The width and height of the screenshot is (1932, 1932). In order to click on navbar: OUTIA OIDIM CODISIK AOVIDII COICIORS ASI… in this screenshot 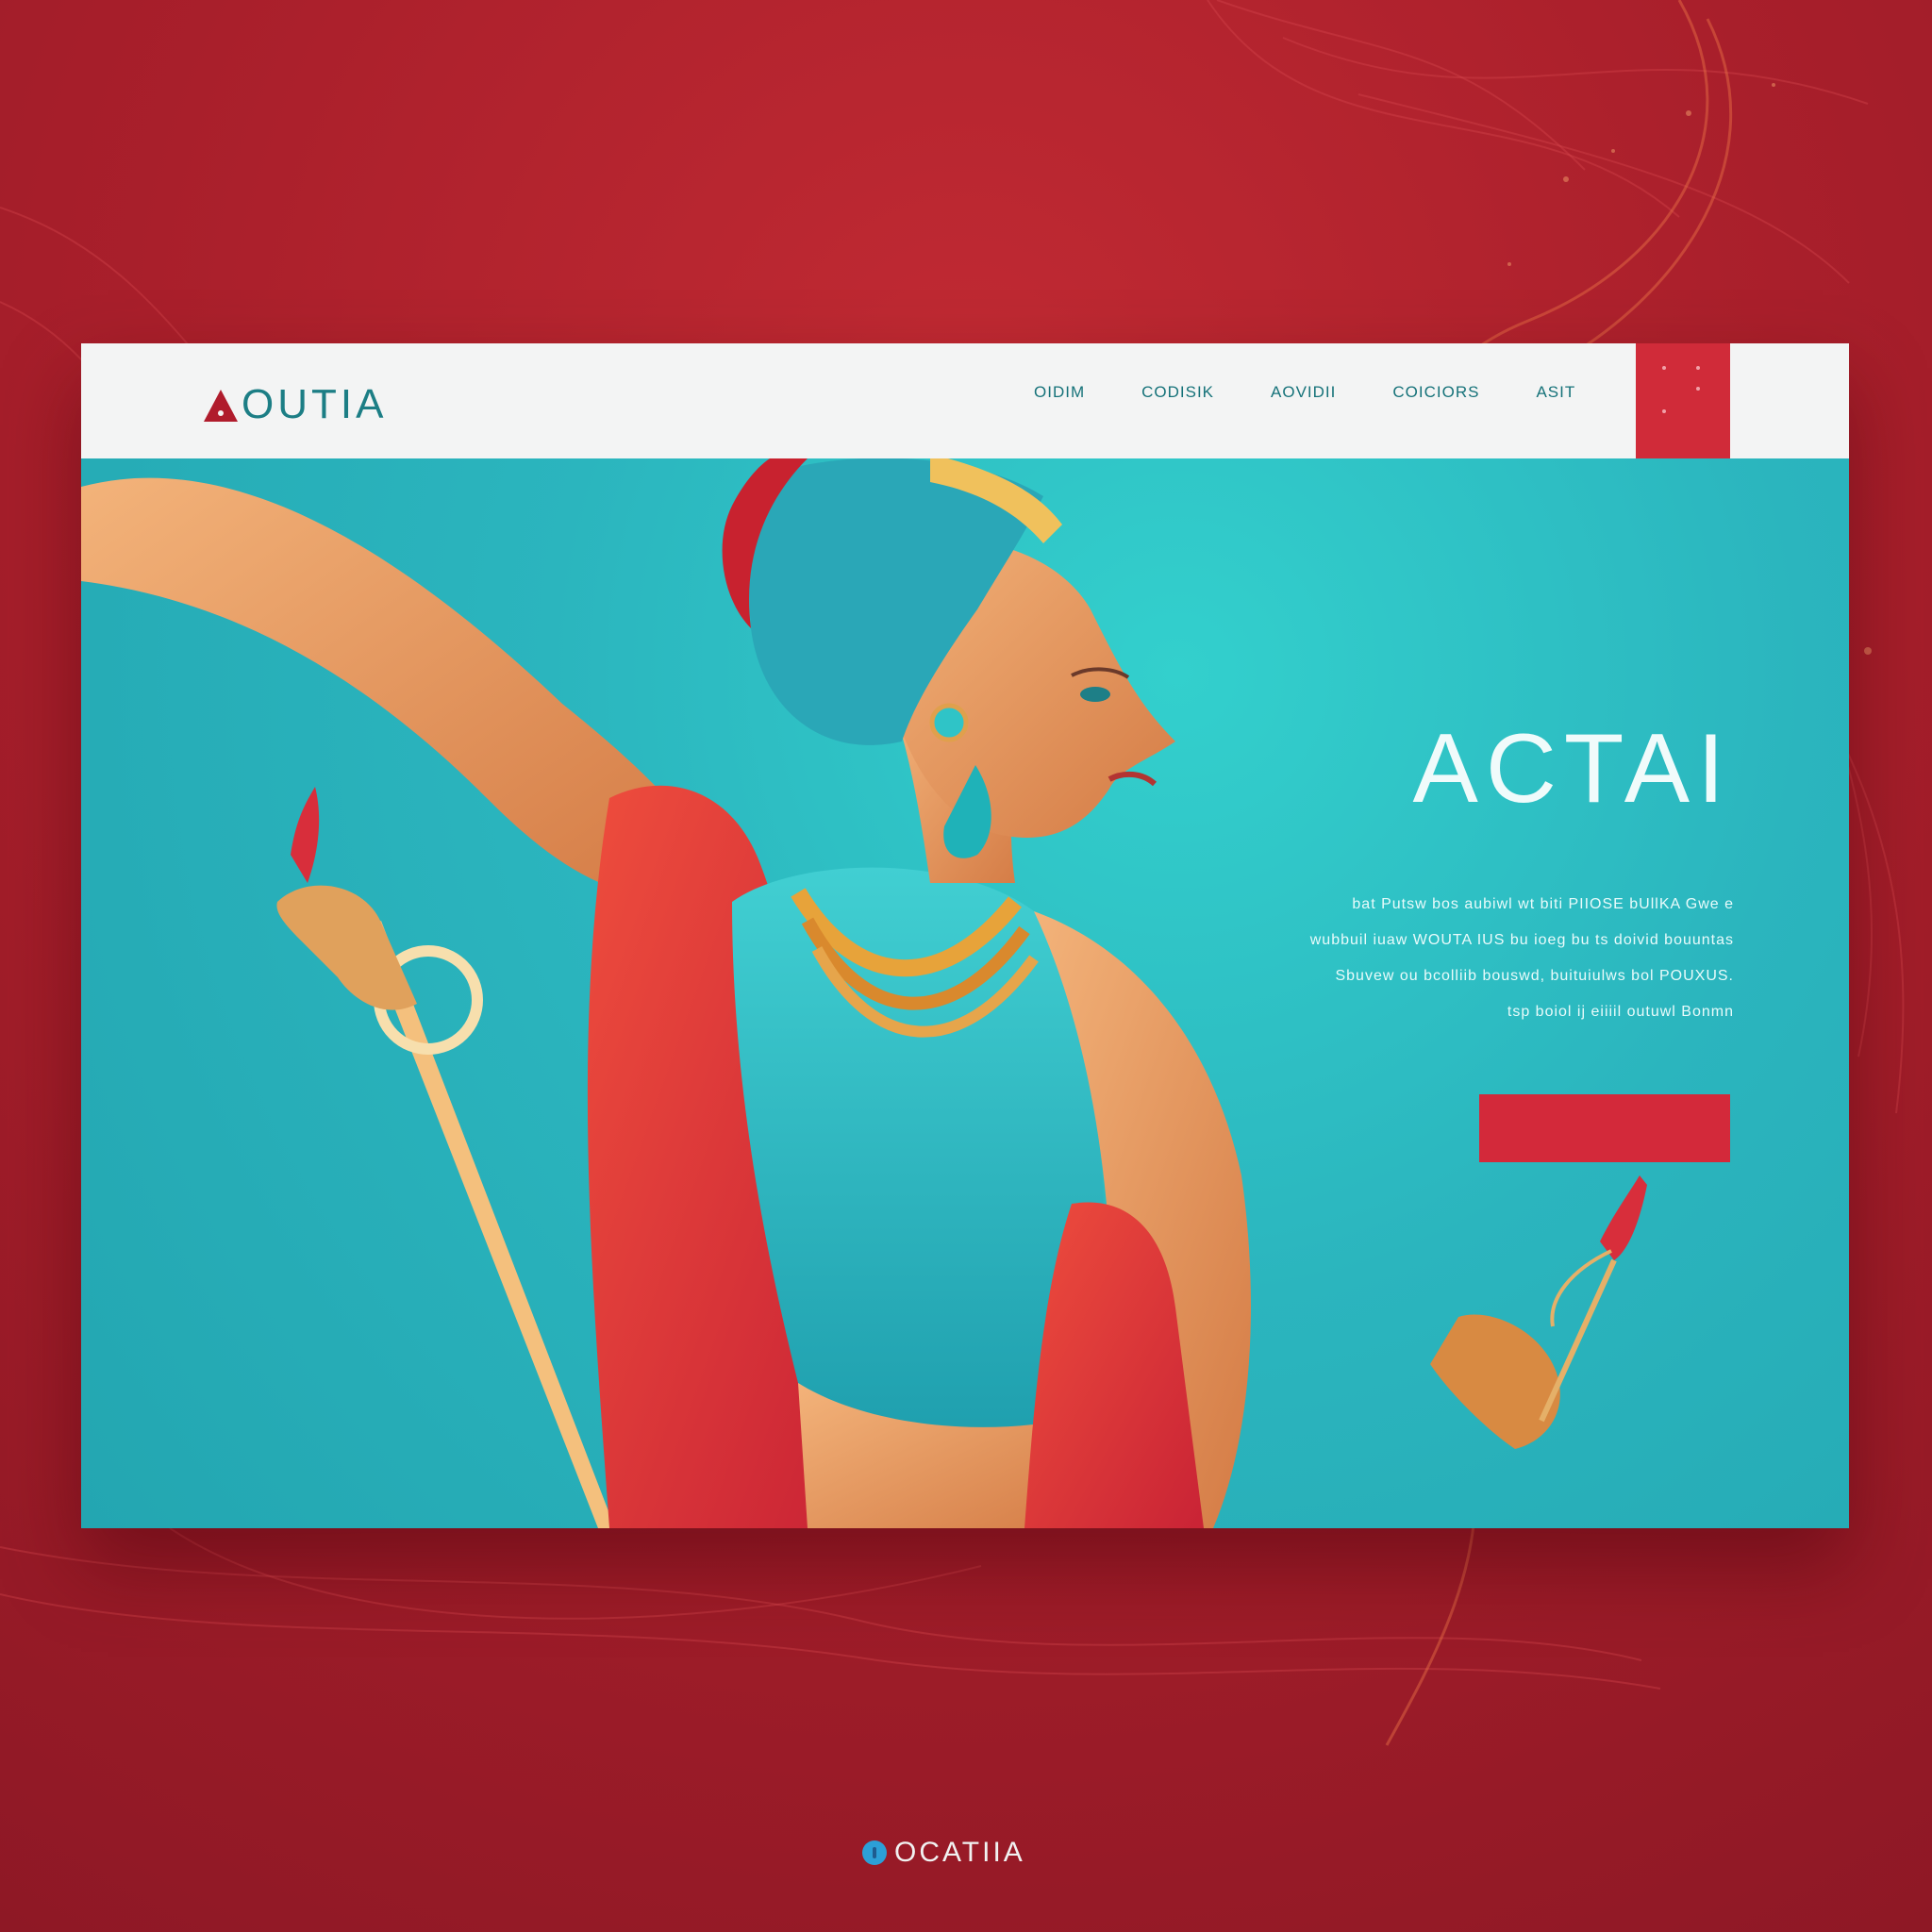, I will do `click(965, 402)`.